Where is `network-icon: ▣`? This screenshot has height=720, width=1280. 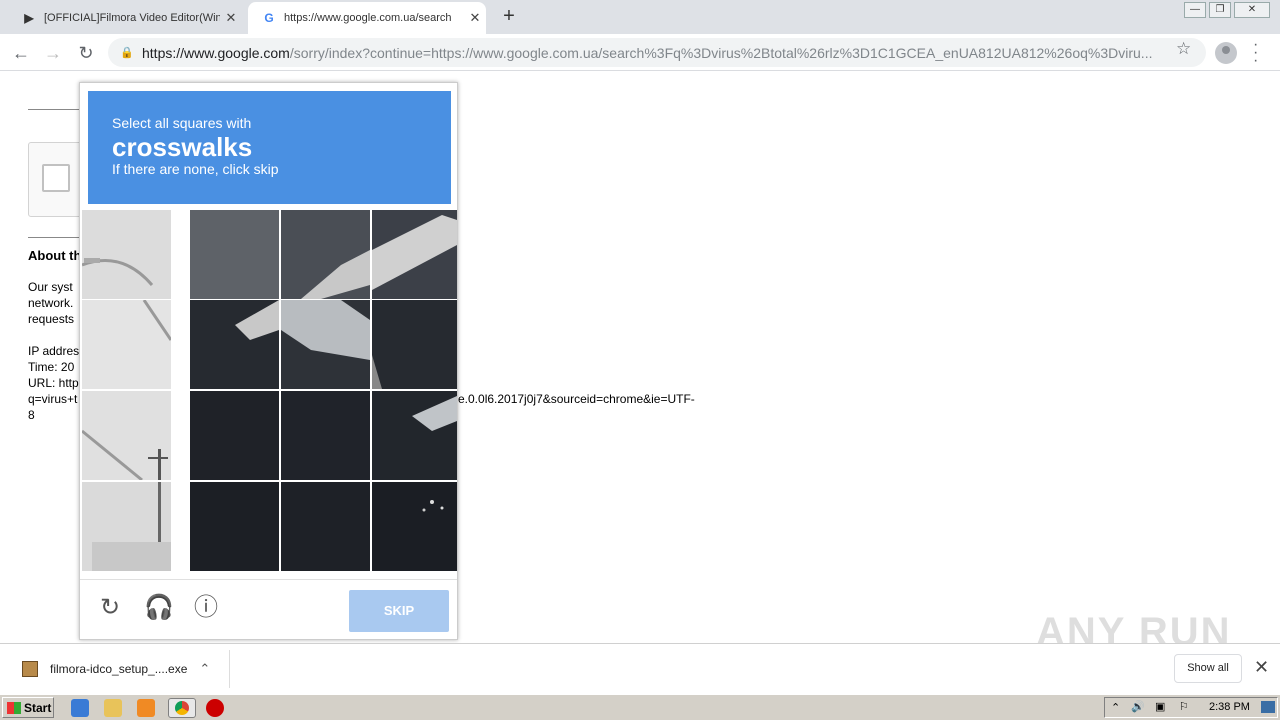 network-icon: ▣ is located at coordinates (1160, 706).